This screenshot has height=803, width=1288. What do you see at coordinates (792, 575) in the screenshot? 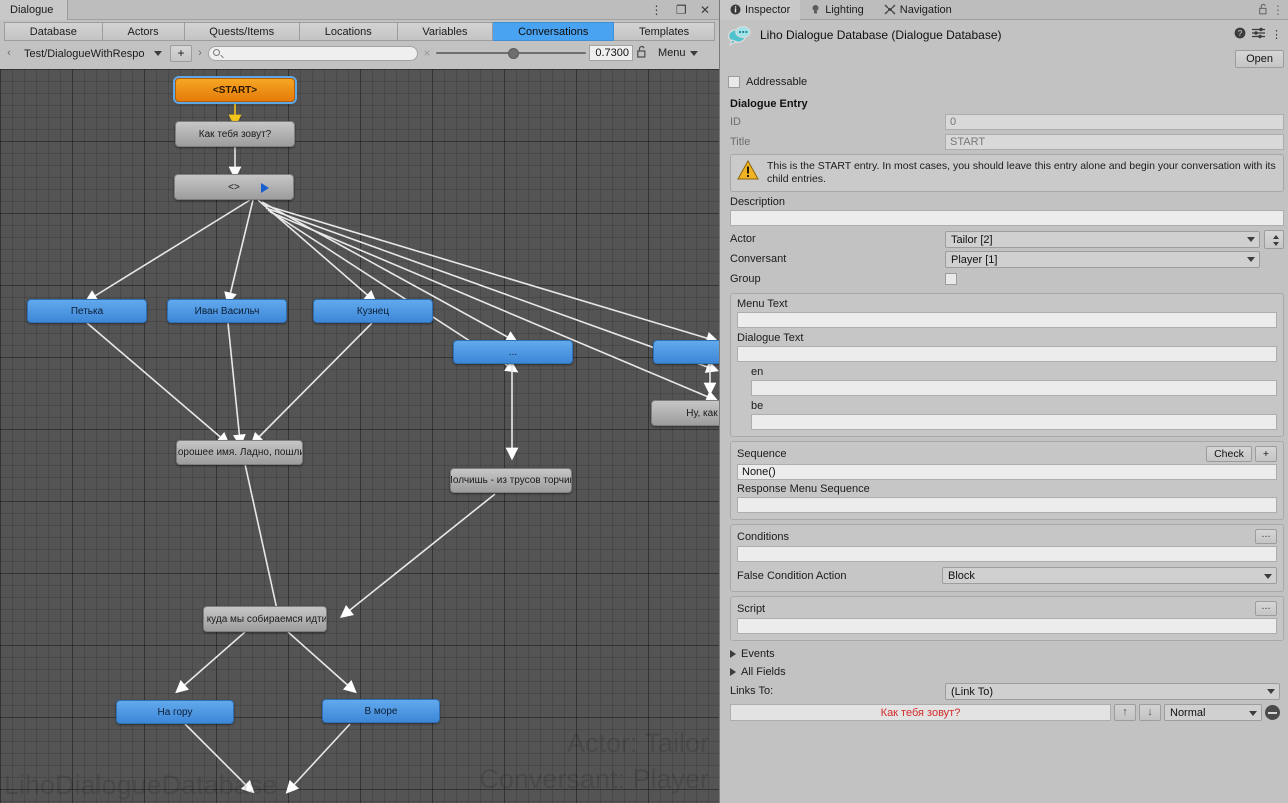
I see `false-condition-action-label: False Condition Action` at bounding box center [792, 575].